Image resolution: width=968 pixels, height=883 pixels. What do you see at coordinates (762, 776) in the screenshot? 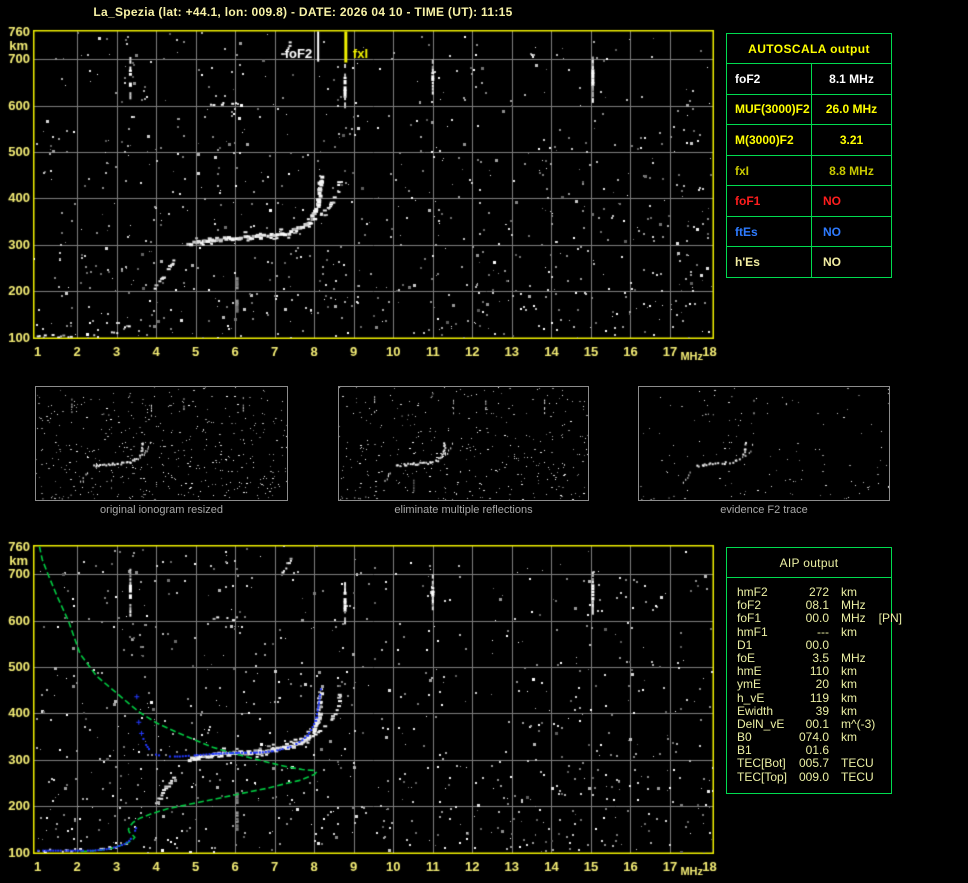
I see `param-label: TEC[Top]` at bounding box center [762, 776].